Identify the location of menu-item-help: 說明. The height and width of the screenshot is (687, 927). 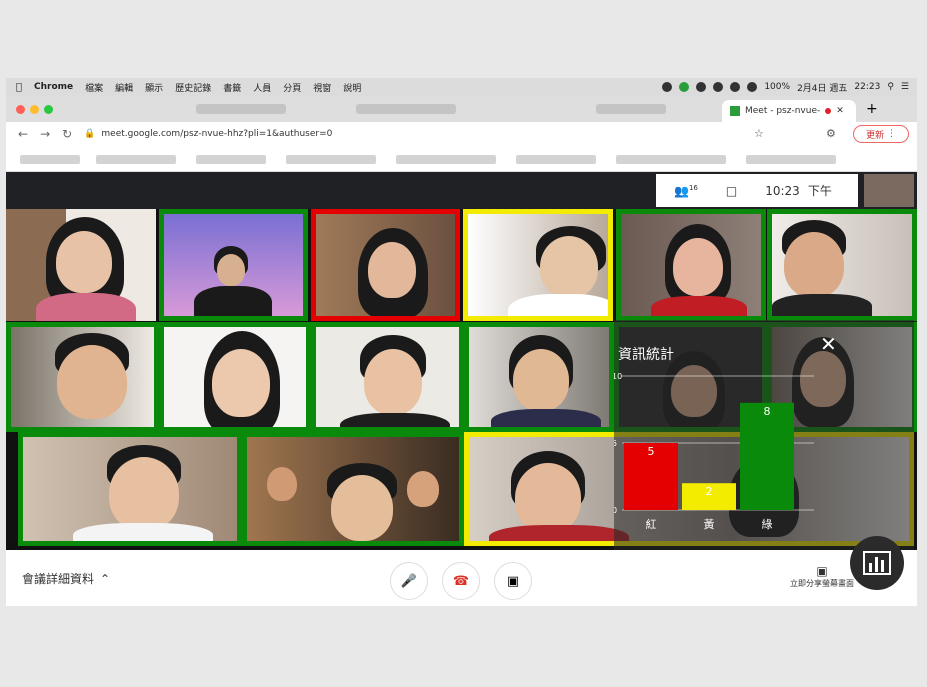
(352, 87).